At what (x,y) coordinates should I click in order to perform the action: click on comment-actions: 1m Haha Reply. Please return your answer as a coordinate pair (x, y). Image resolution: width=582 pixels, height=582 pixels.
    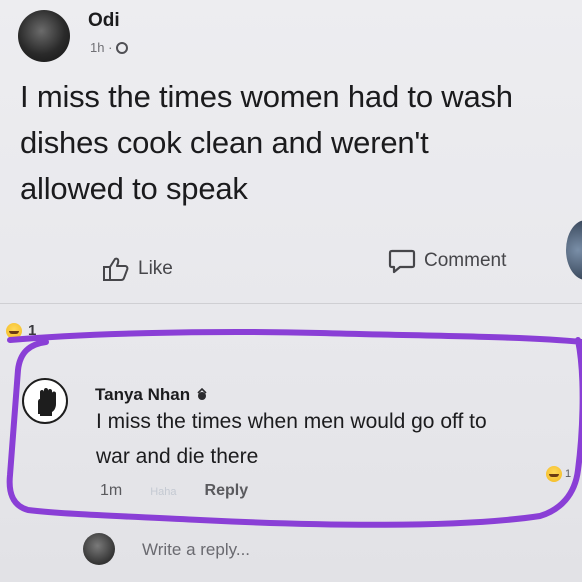
    Looking at the image, I should click on (174, 491).